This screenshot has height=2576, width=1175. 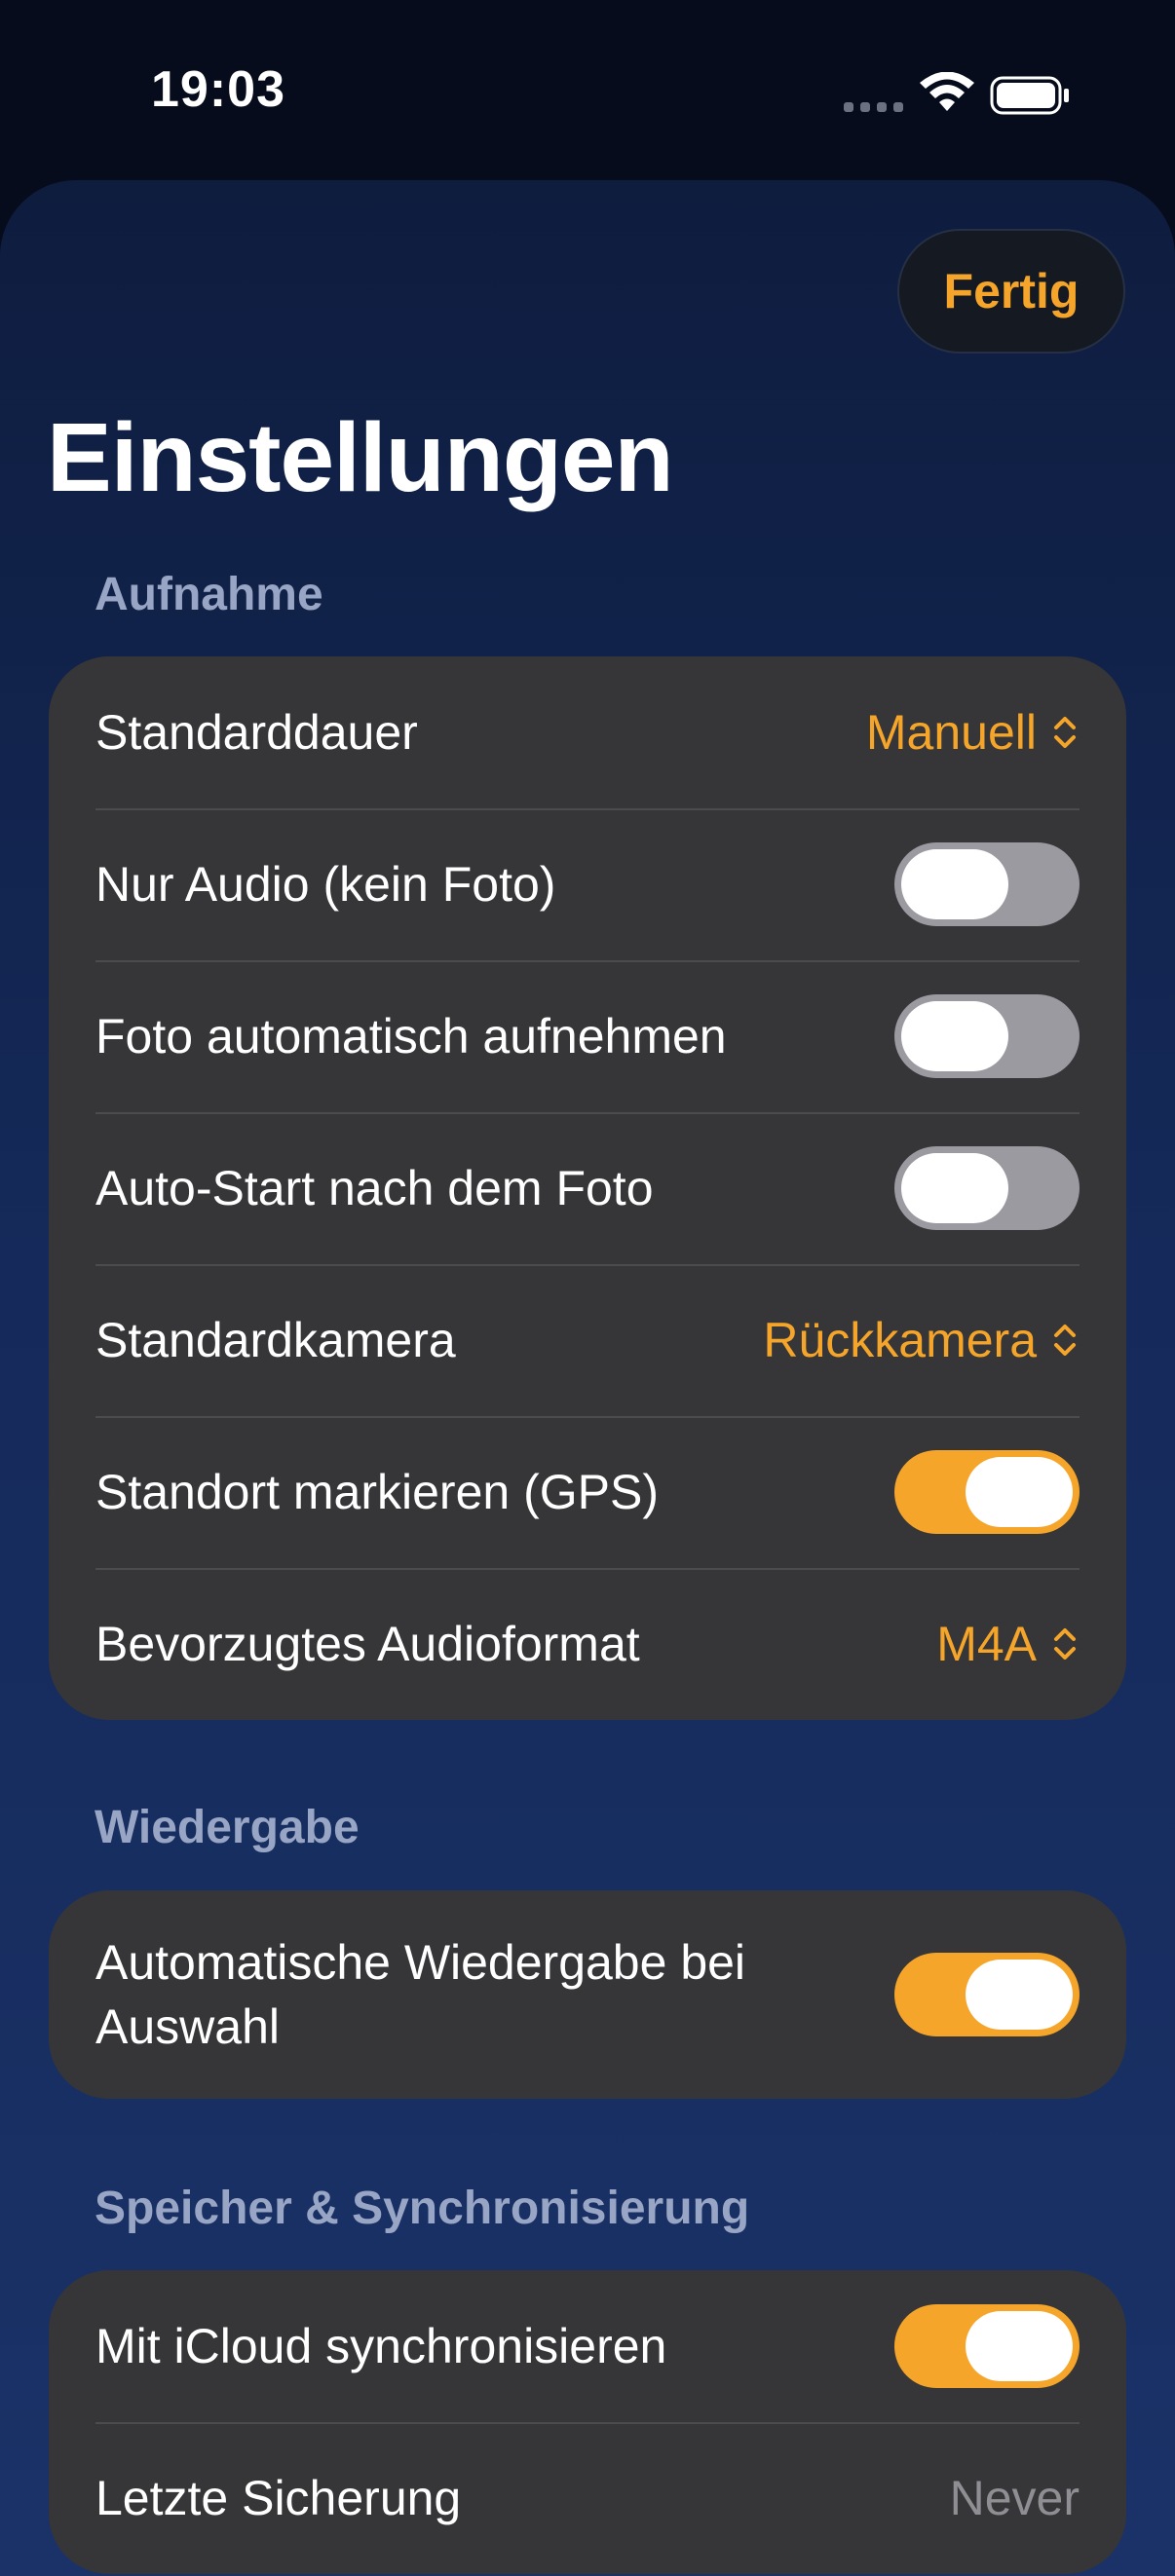 I want to click on wifi-icon, so click(x=947, y=91).